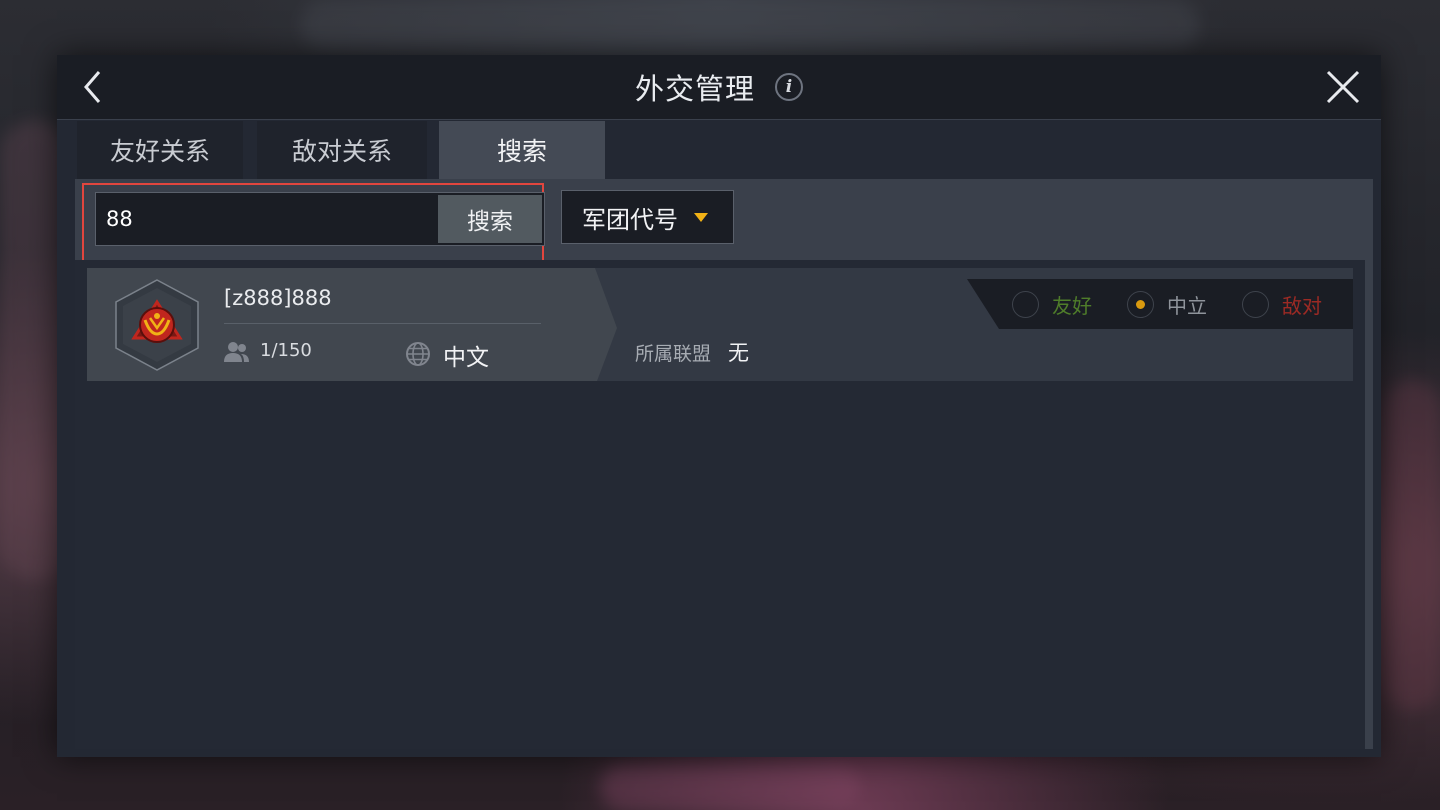  What do you see at coordinates (720, 324) in the screenshot?
I see `list-item: [z888]888 1/150 中文 所属联盟 无 友好 中立 敌对` at bounding box center [720, 324].